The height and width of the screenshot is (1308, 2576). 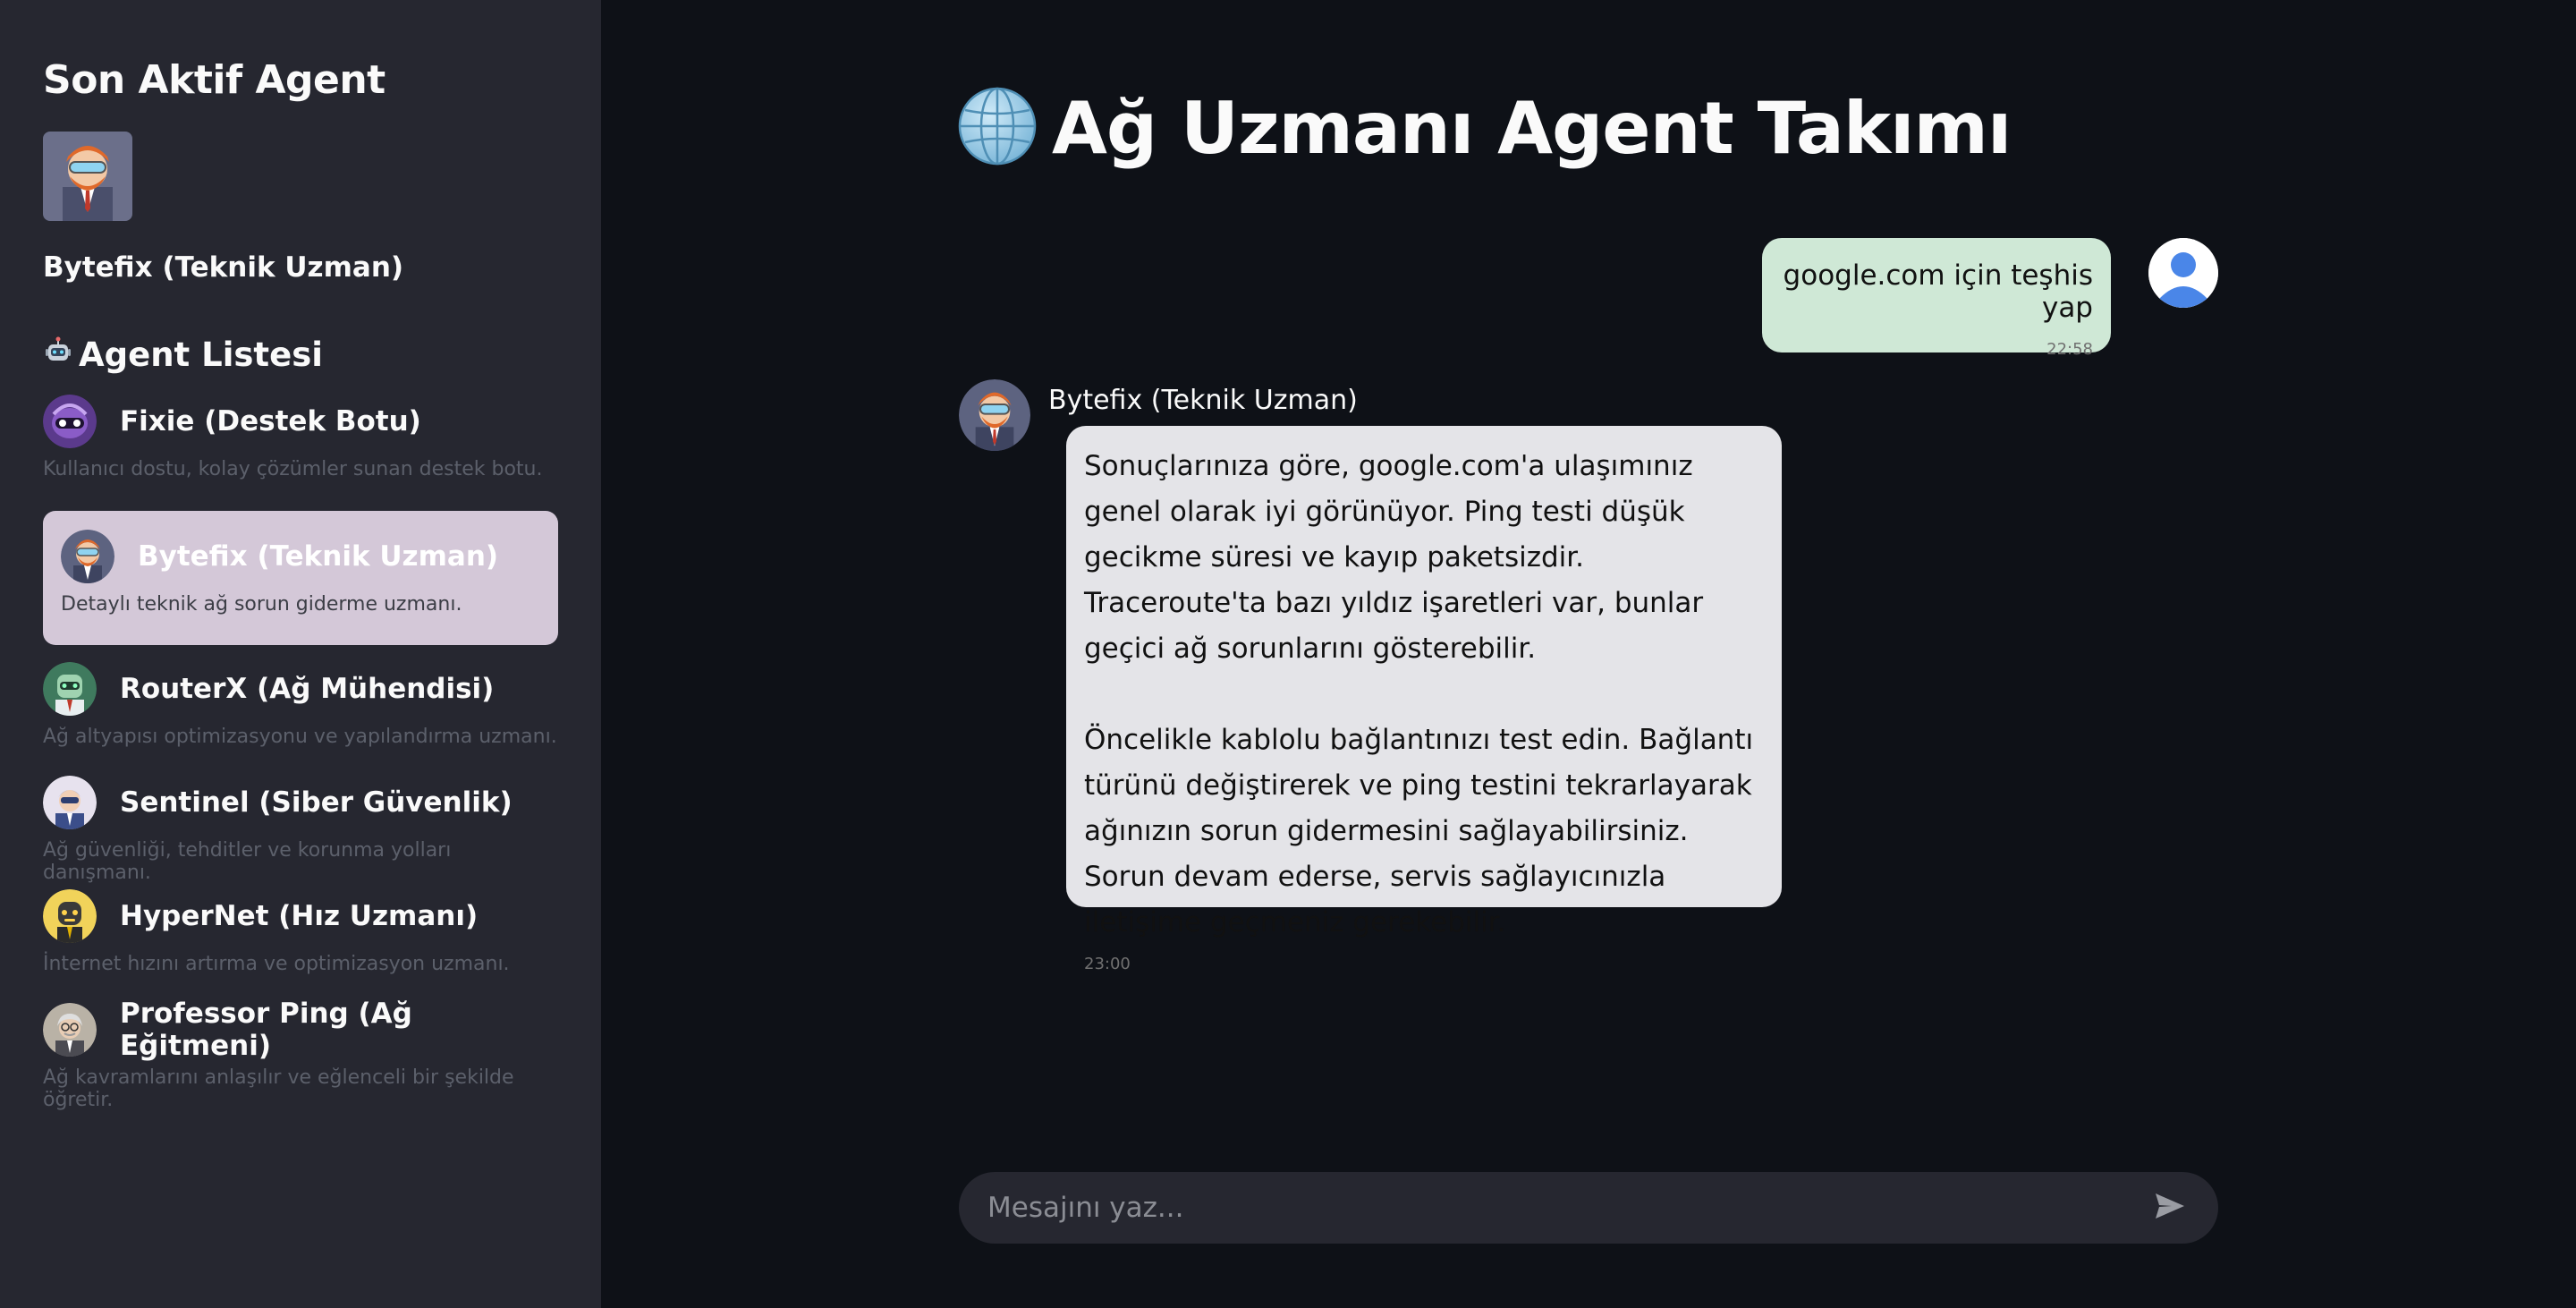 I want to click on robot-icon, so click(x=58, y=354).